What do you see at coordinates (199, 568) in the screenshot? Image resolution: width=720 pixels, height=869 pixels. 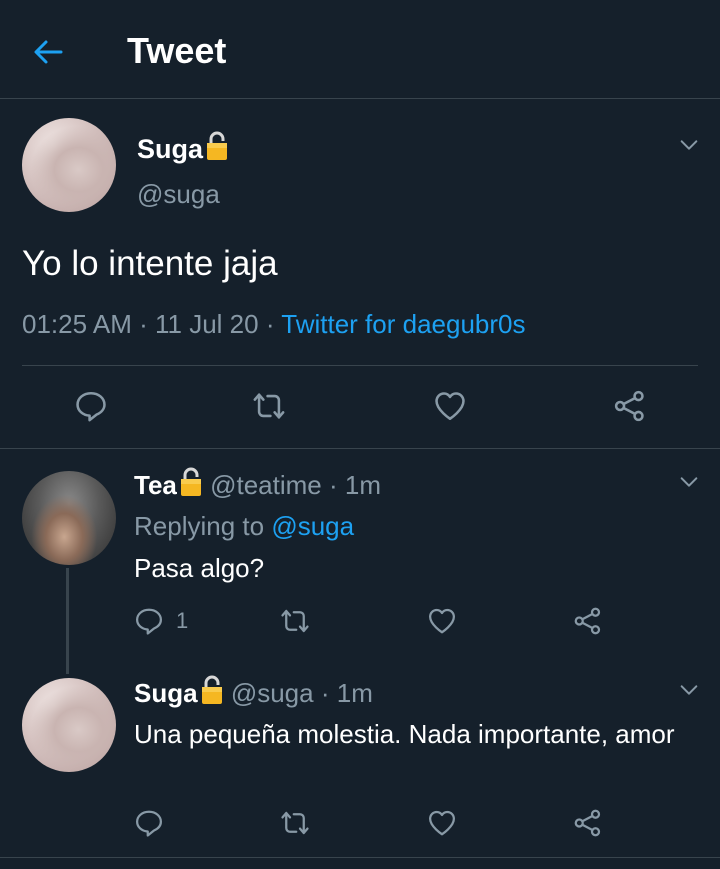 I see `reply-text: Pasa algo?` at bounding box center [199, 568].